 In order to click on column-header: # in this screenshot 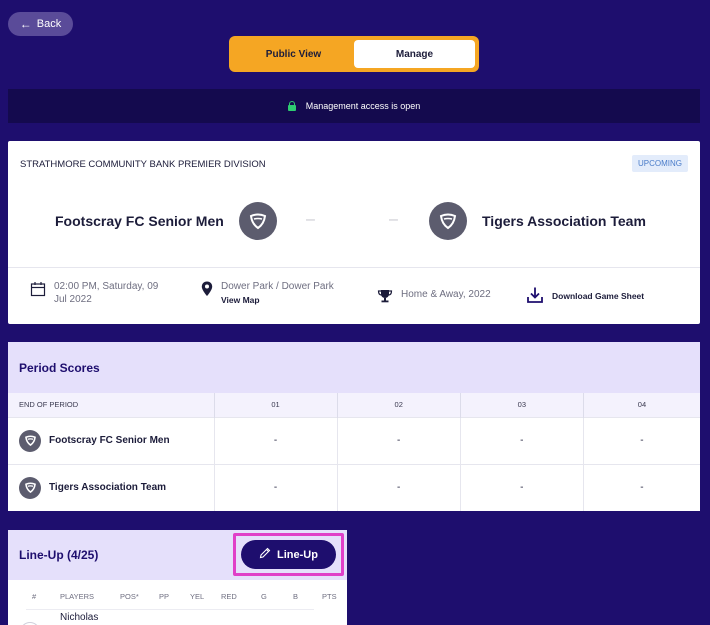, I will do `click(34, 596)`.